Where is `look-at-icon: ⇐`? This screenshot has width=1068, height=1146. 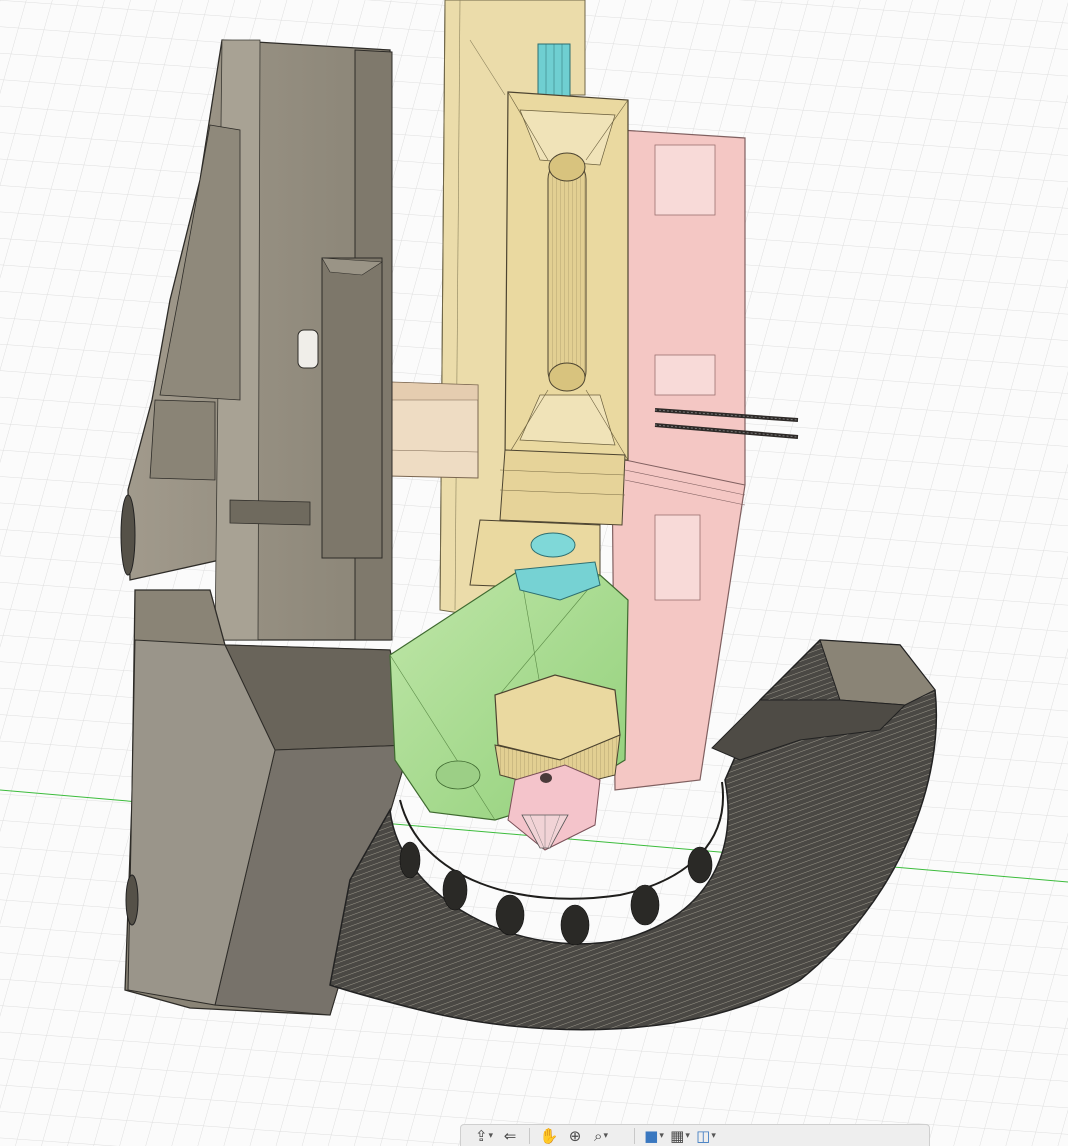 look-at-icon: ⇐ is located at coordinates (510, 1135).